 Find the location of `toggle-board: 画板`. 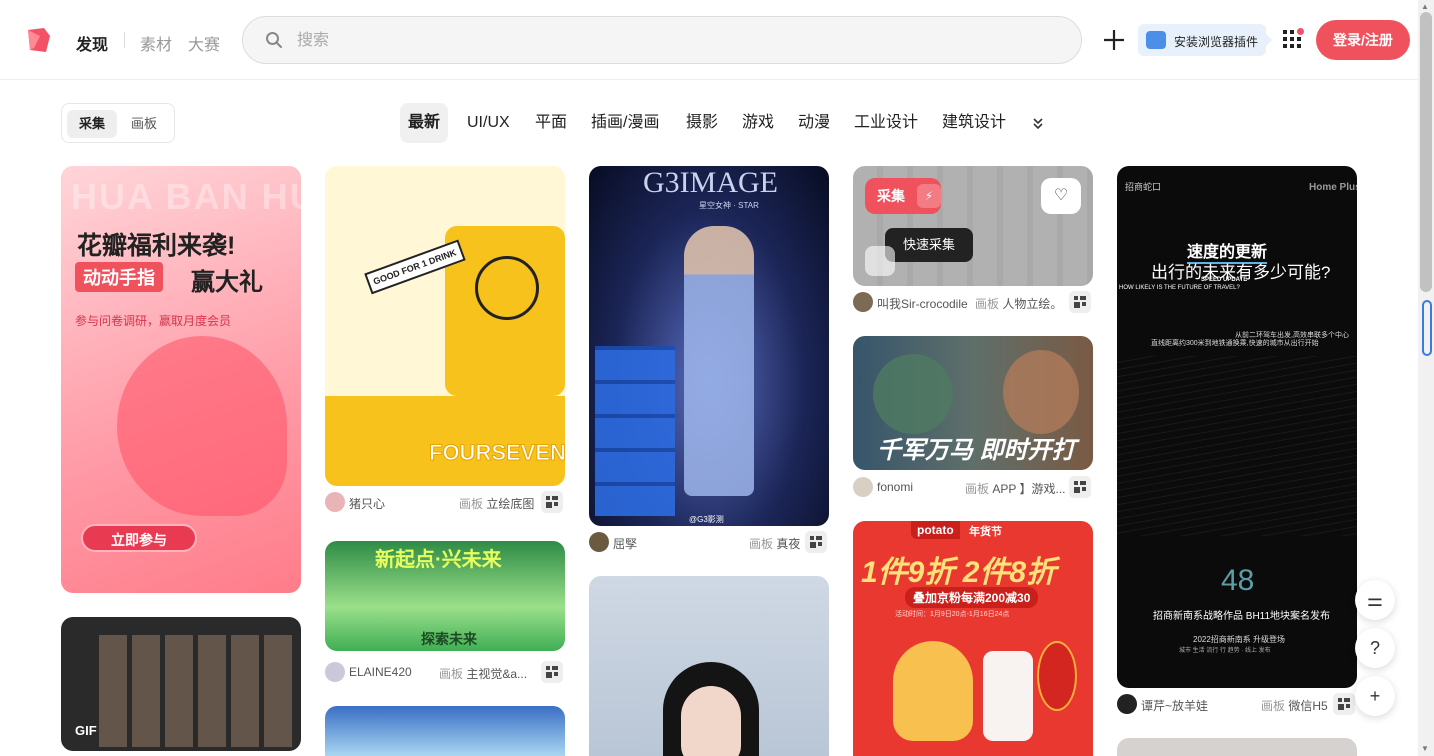

toggle-board: 画板 is located at coordinates (144, 124).